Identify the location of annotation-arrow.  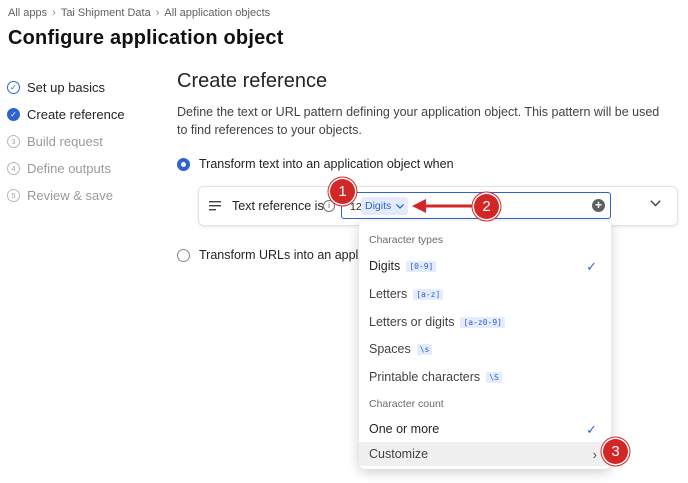
(445, 206).